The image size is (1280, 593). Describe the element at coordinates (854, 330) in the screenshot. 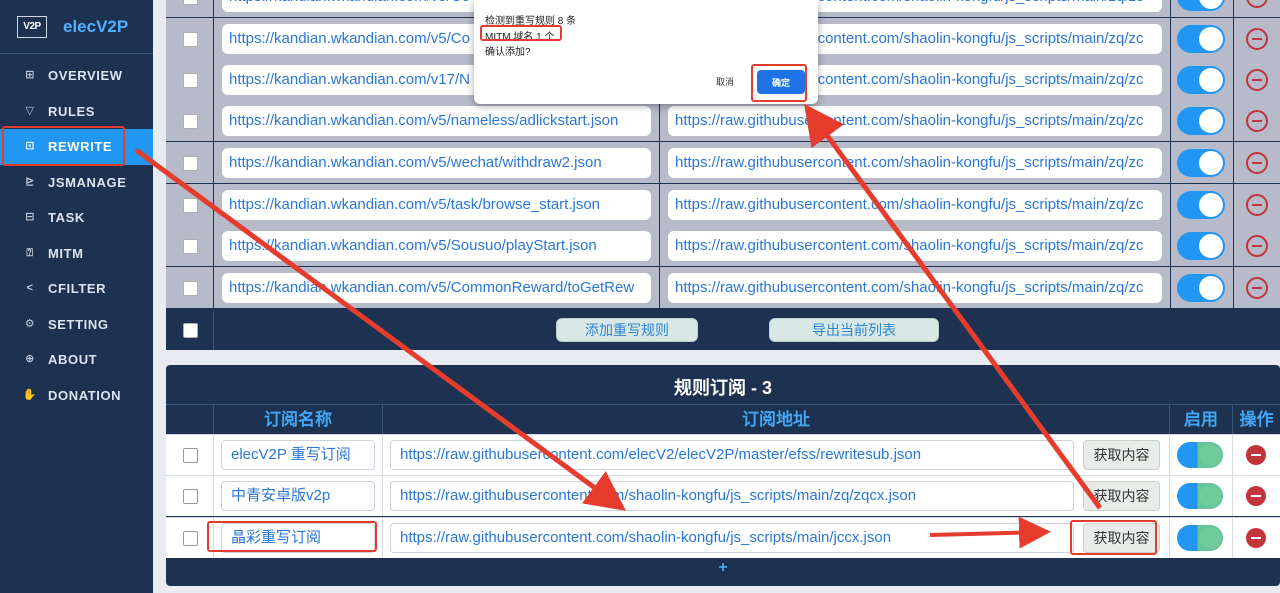

I see `export-list-button: 导出当前列表` at that location.